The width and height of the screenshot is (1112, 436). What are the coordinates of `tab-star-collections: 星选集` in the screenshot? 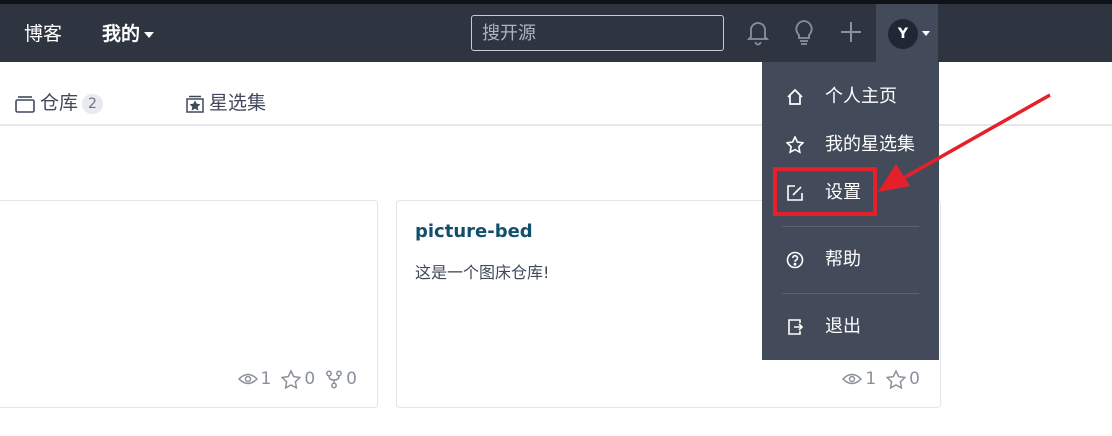 It's located at (225, 103).